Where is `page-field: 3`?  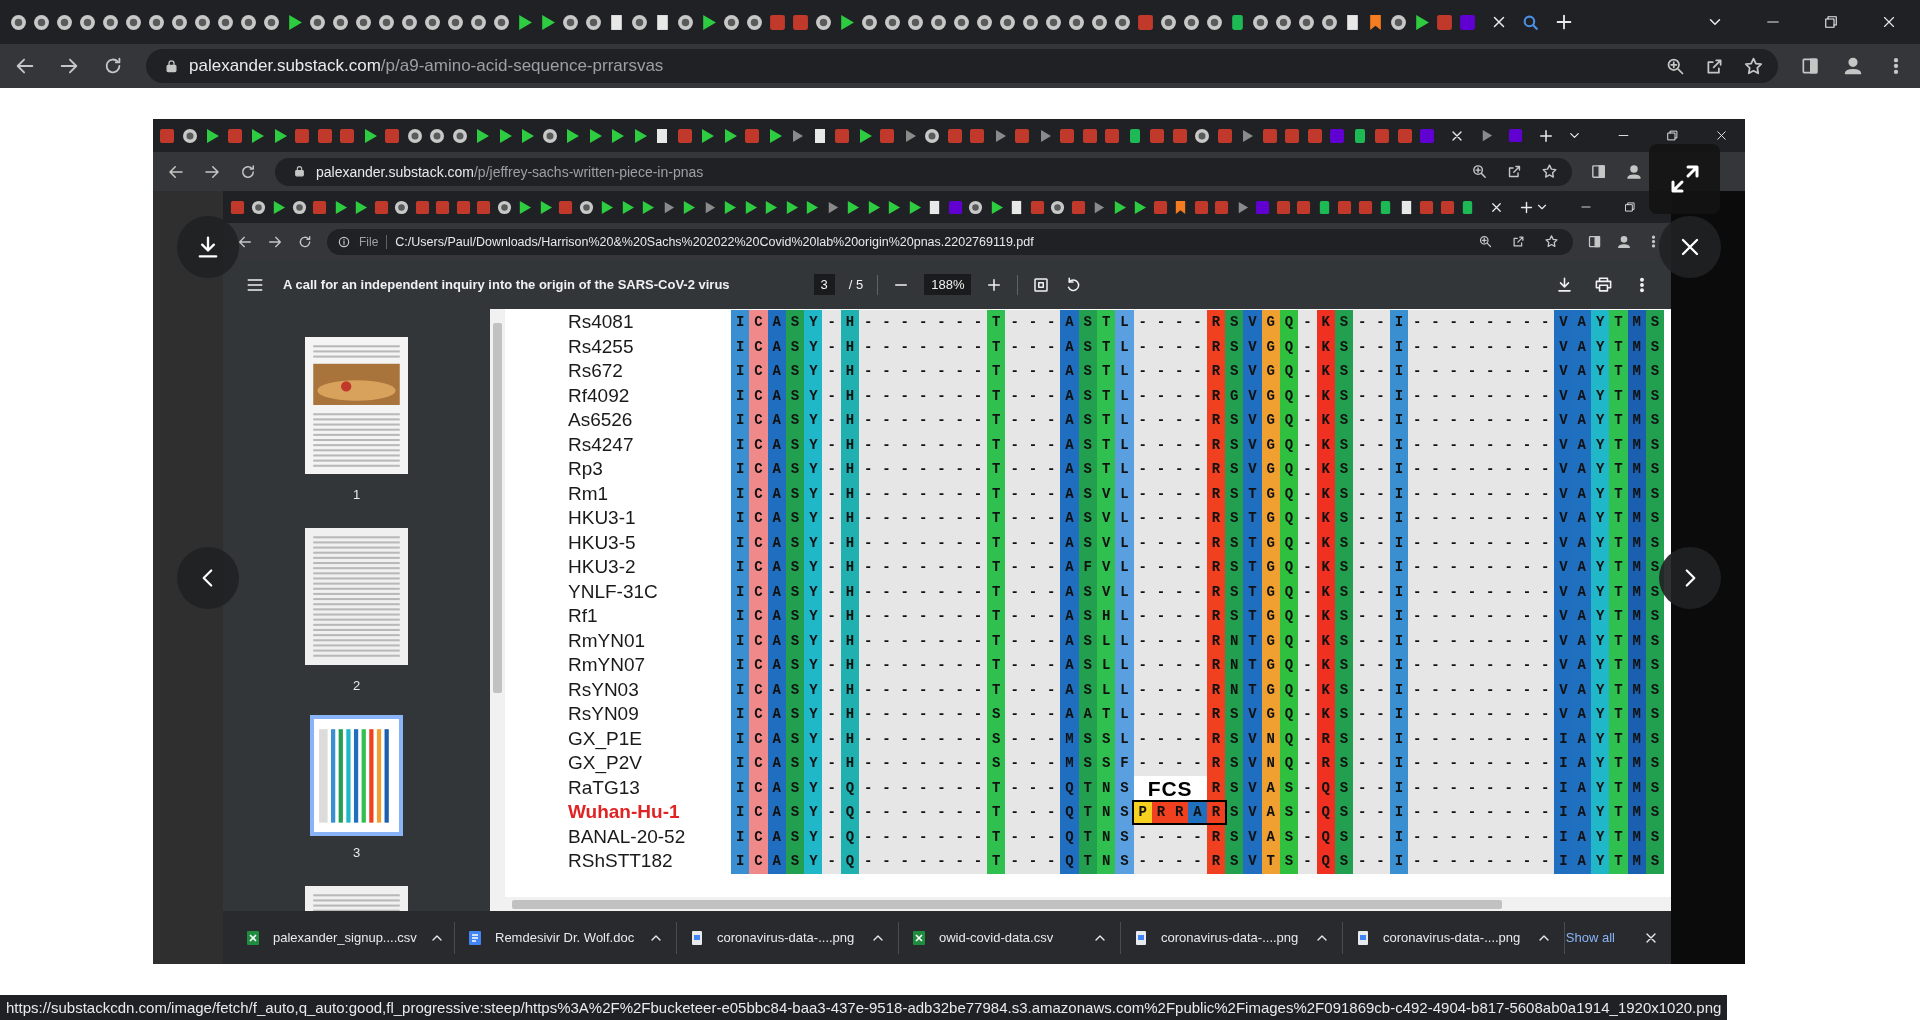 page-field: 3 is located at coordinates (824, 284).